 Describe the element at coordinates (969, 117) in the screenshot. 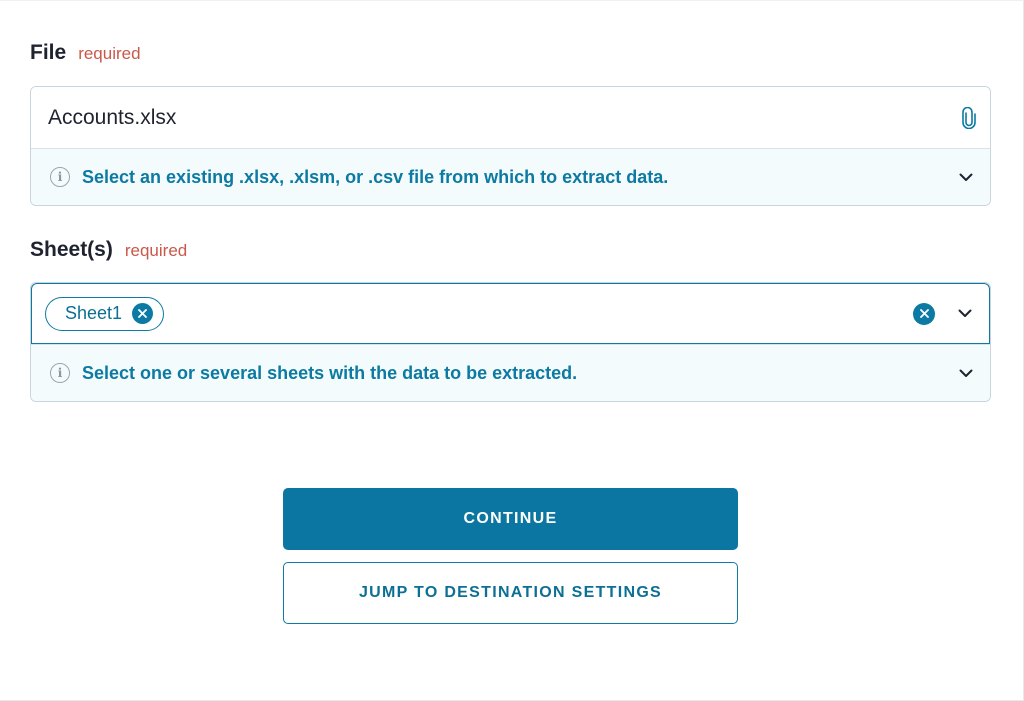

I see `paperclip-icon` at that location.